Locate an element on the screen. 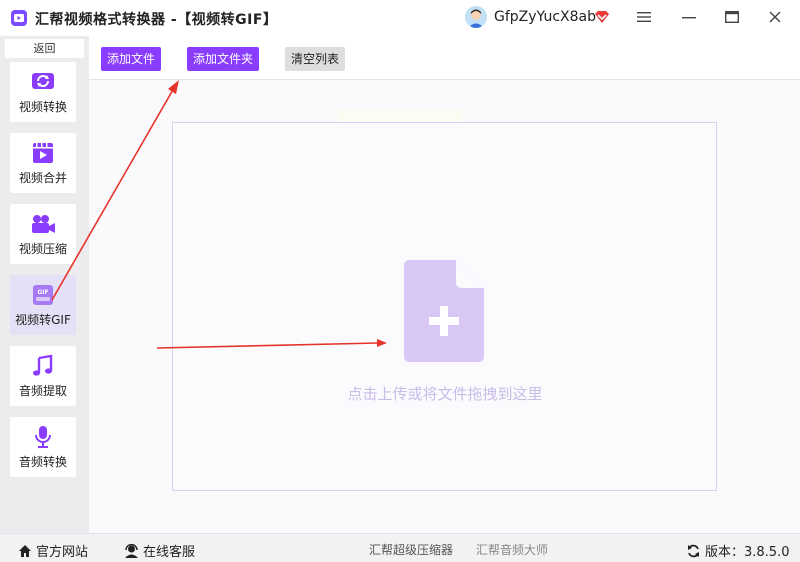 The height and width of the screenshot is (562, 800). dropzone-hint: 点击上传或将文件拖拽到这里 is located at coordinates (445, 394).